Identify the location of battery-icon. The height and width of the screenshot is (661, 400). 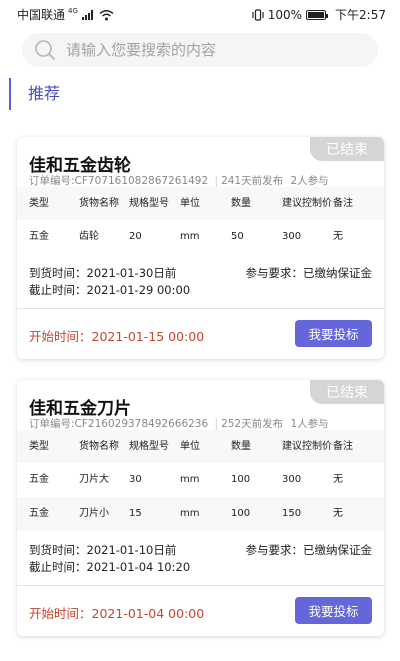
(317, 14).